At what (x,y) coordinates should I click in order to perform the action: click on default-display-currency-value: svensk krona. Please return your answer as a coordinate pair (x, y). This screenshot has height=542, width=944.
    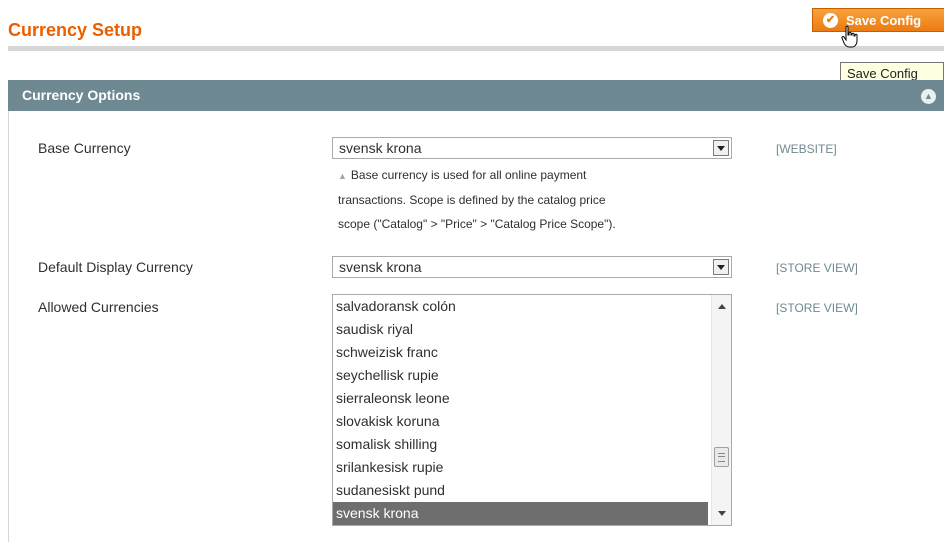
    Looking at the image, I should click on (380, 267).